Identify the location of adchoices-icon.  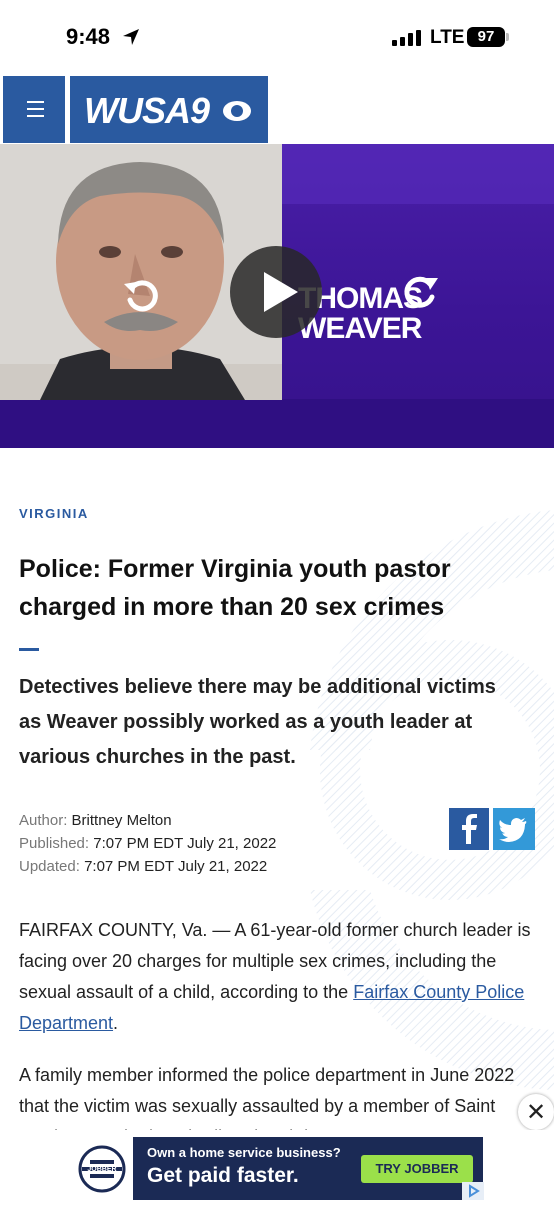
(473, 1191).